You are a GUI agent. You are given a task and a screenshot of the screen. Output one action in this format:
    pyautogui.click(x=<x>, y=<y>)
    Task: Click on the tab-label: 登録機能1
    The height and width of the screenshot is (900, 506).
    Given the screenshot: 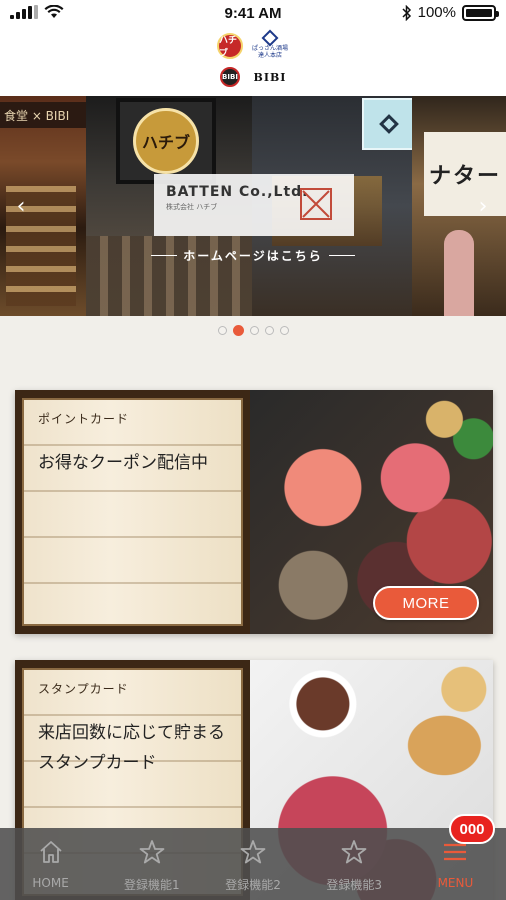 What is the action you would take?
    pyautogui.click(x=151, y=885)
    